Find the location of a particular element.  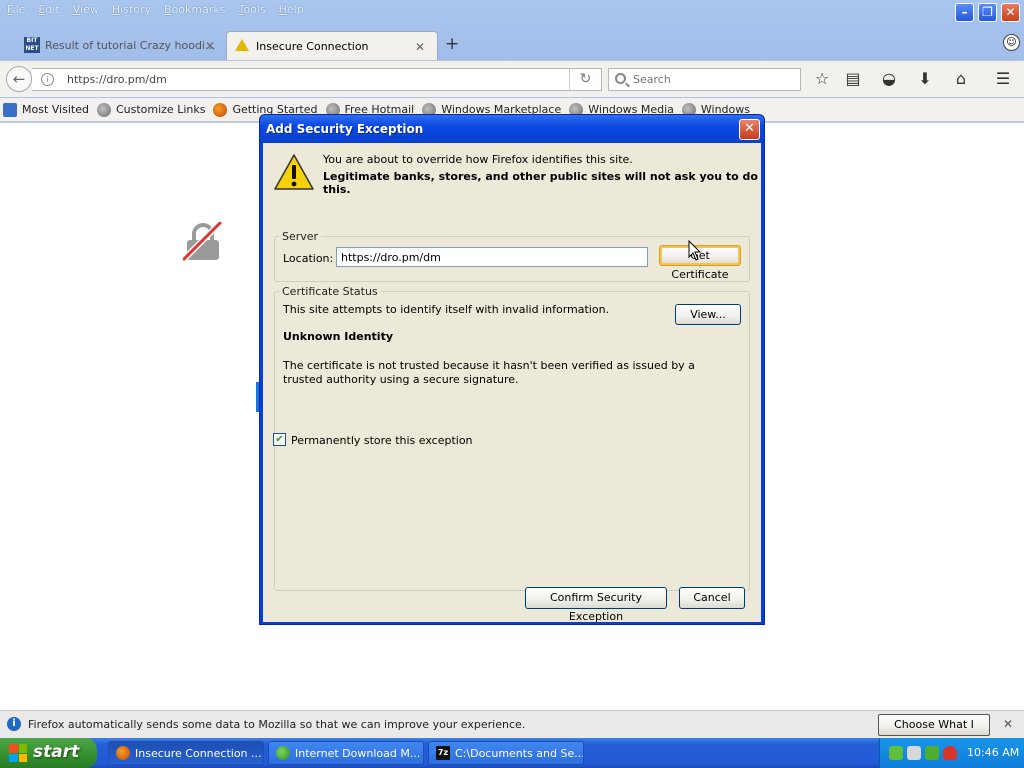

menu-bookmarks: Bookmarks is located at coordinates (194, 10).